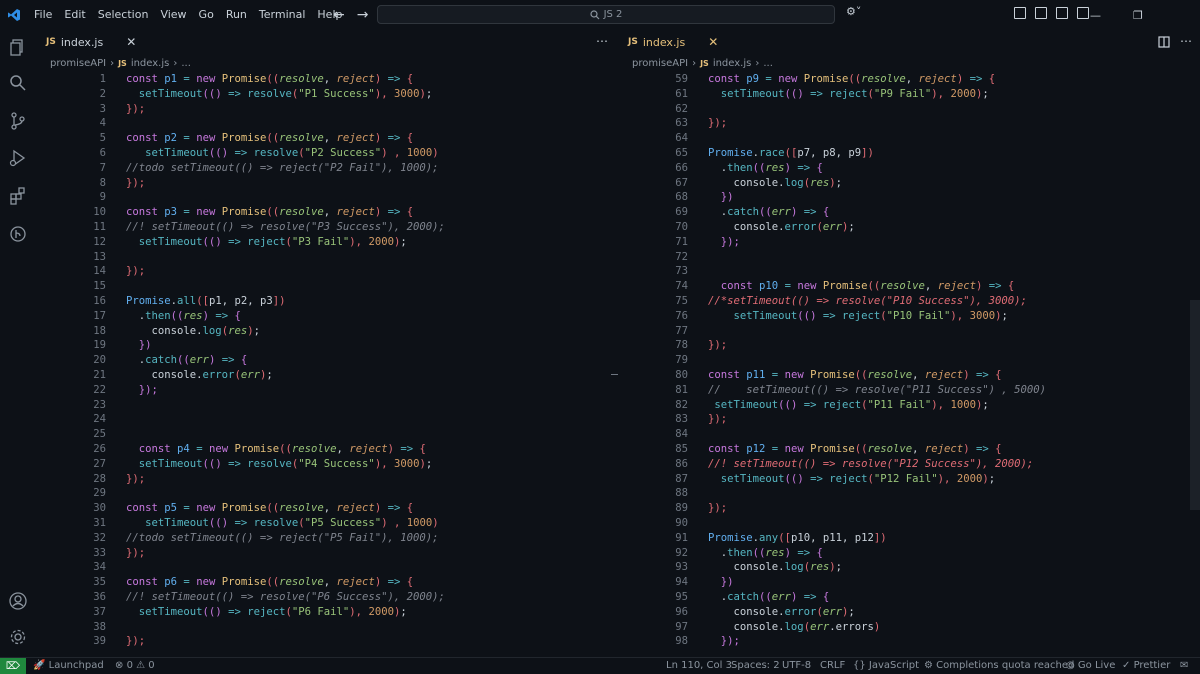 Image resolution: width=1200 pixels, height=674 pixels. Describe the element at coordinates (363, 15) in the screenshot. I see `forward-arrow-icon: →` at that location.